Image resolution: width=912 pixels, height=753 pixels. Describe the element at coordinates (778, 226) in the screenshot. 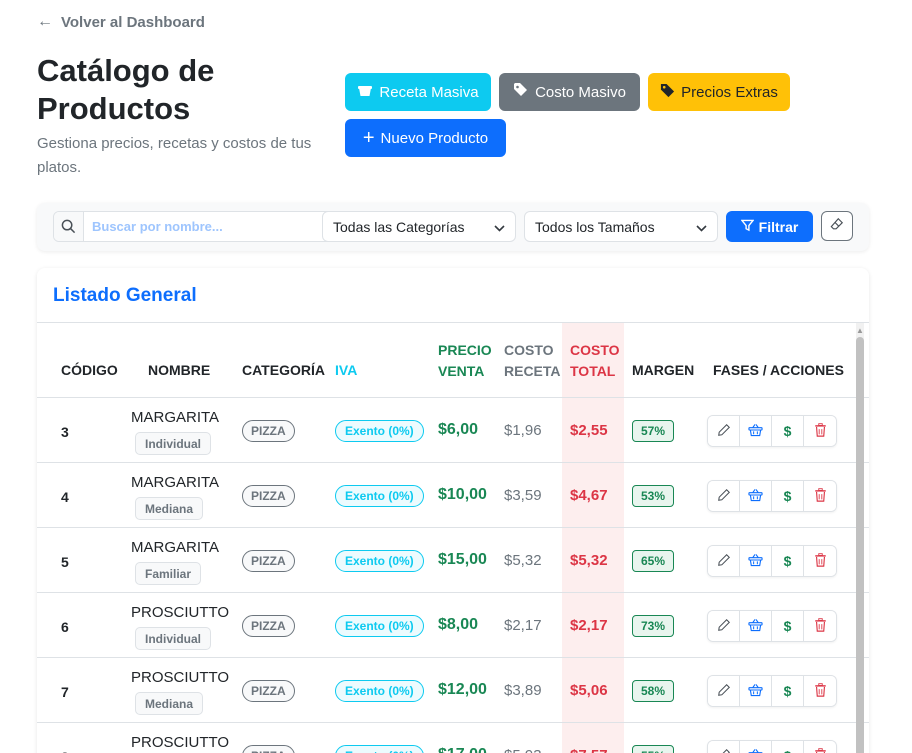

I see `filter-button-label: Filtrar` at that location.